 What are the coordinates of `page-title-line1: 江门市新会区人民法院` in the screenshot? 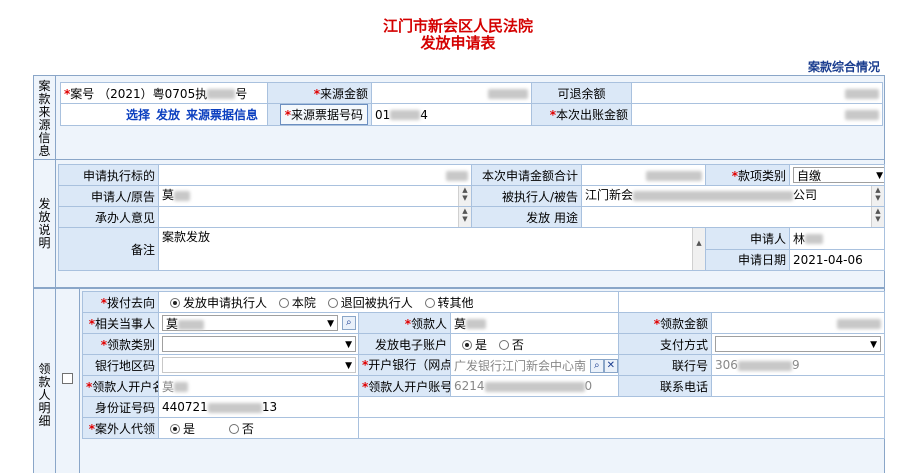 It's located at (457, 26).